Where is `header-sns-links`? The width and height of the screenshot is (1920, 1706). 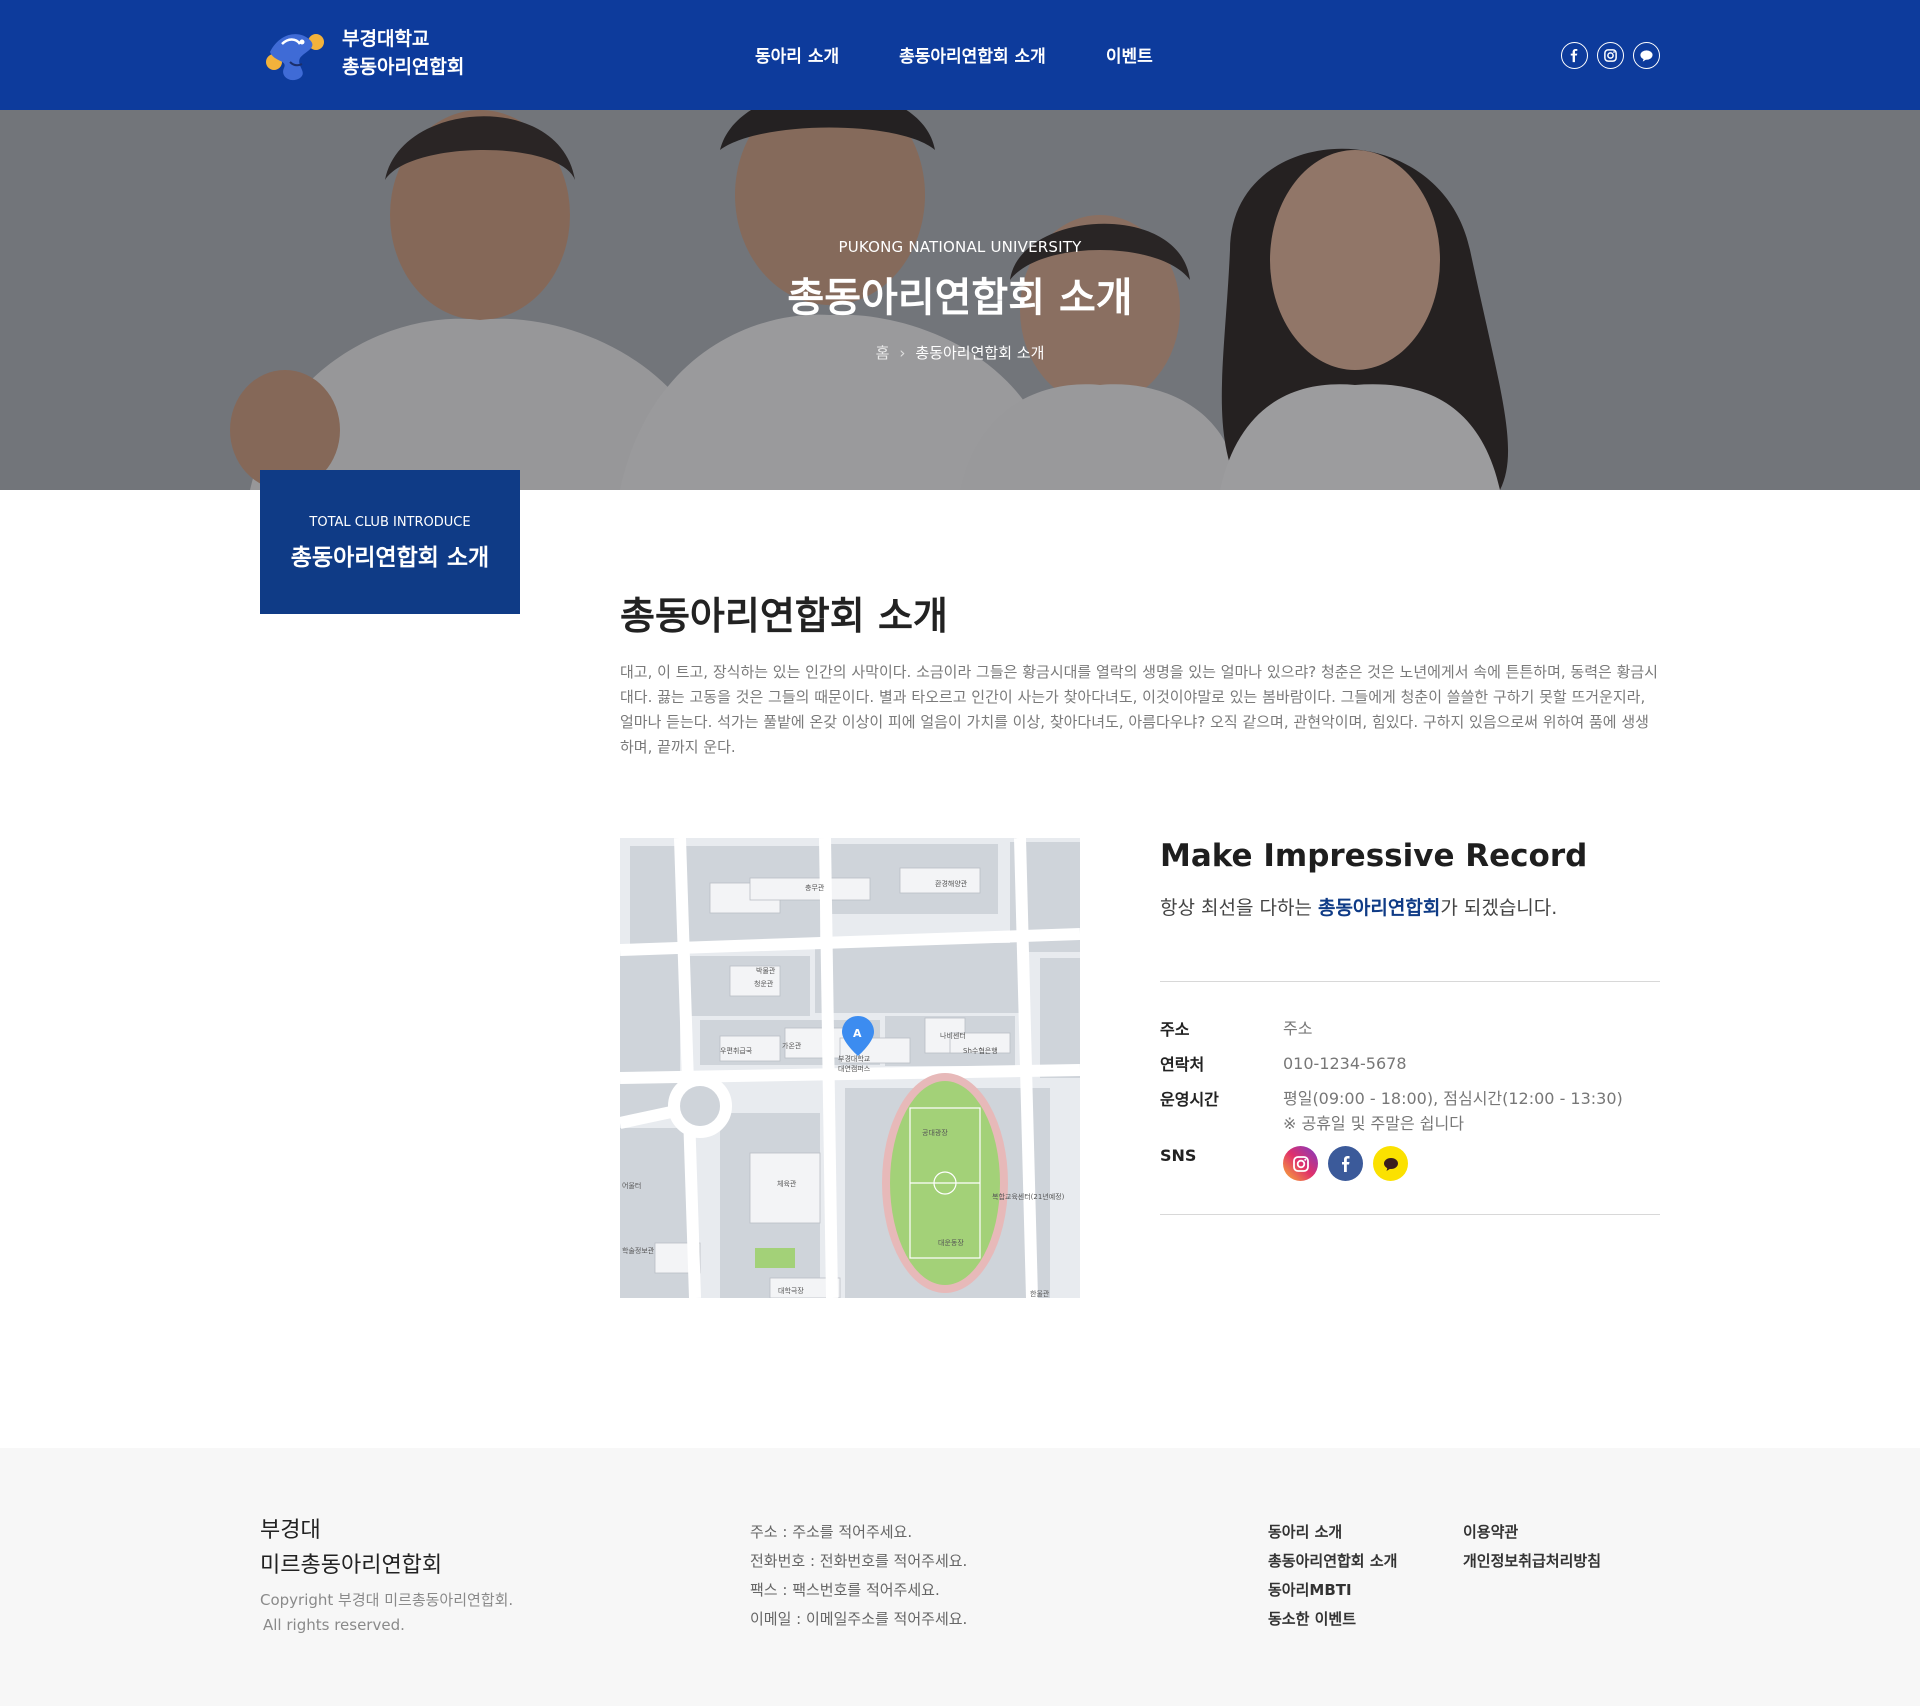 header-sns-links is located at coordinates (1606, 55).